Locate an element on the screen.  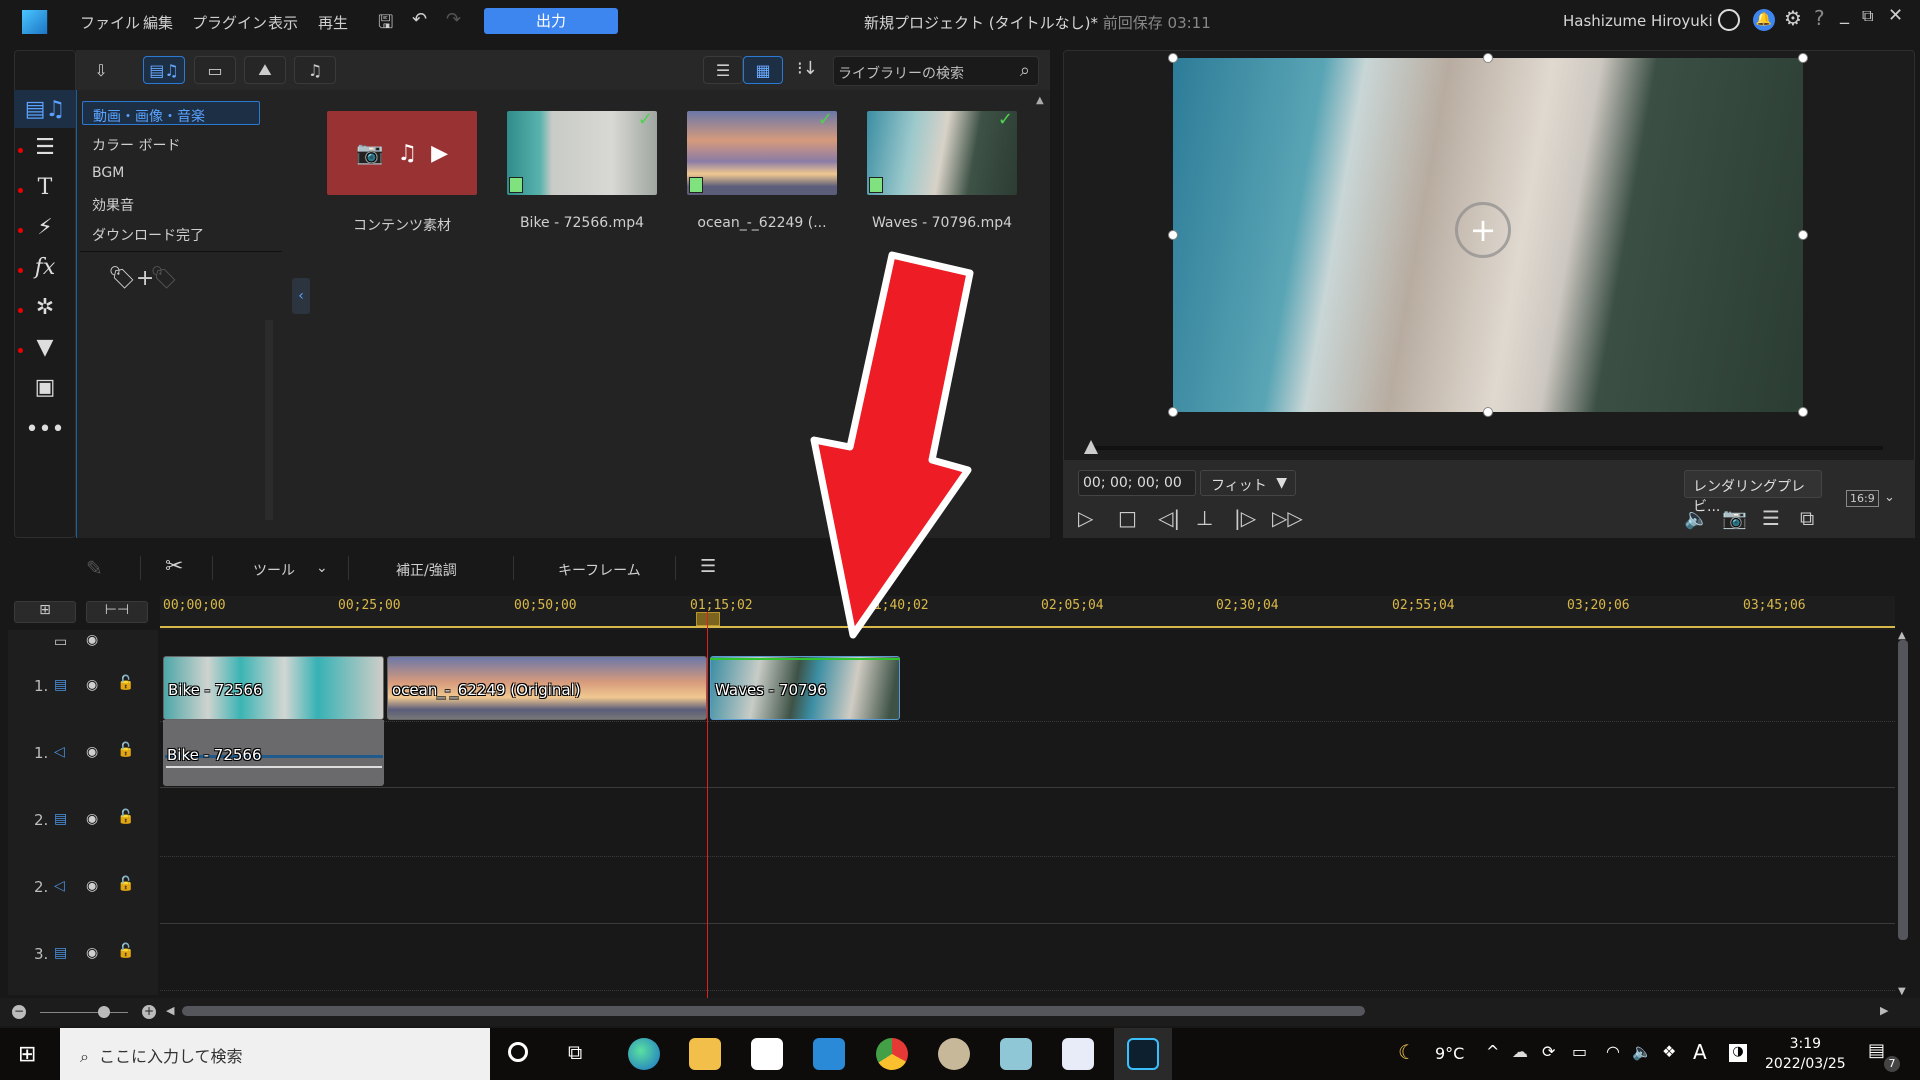
mail-icon is located at coordinates (829, 1054).